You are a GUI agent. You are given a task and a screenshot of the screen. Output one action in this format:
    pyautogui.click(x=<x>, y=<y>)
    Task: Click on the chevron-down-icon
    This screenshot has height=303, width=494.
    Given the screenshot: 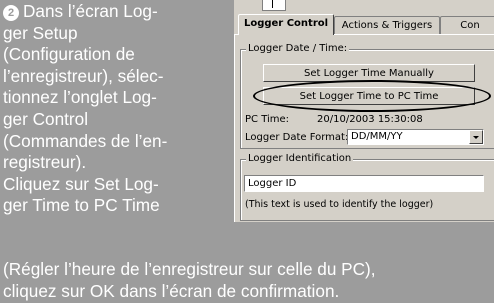 What is the action you would take?
    pyautogui.click(x=476, y=137)
    